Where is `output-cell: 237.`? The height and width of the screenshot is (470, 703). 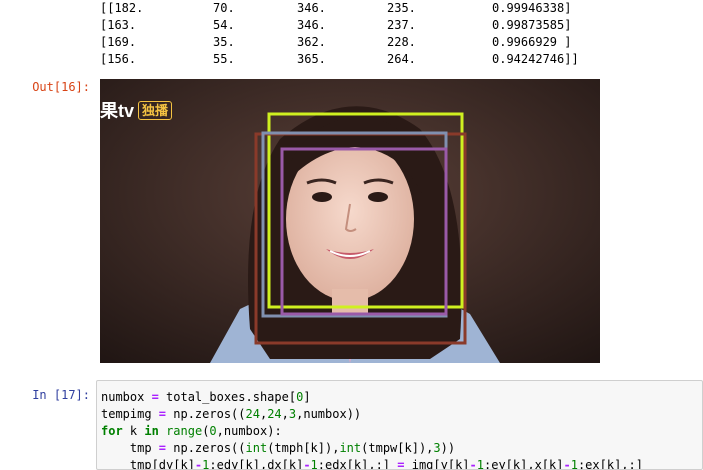
output-cell: 237. is located at coordinates (401, 25).